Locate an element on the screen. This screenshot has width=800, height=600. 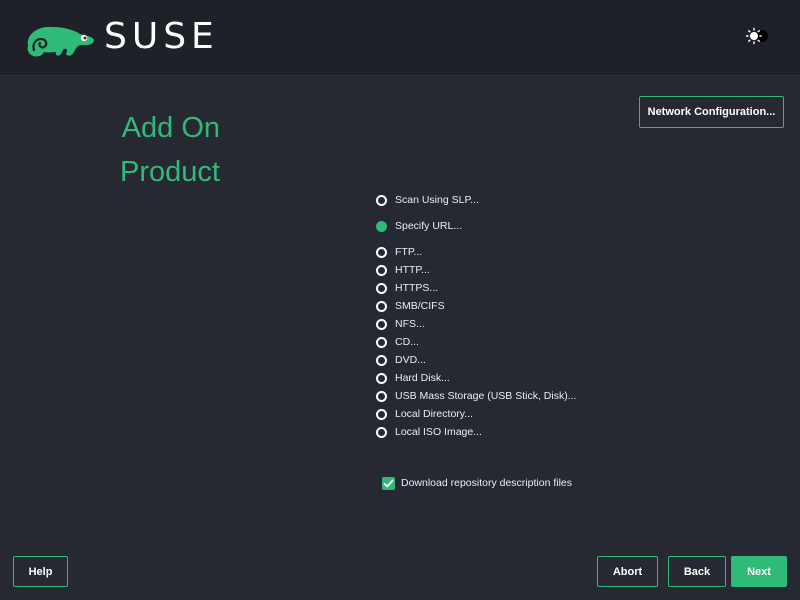
page-title-line1: Add On is located at coordinates (170, 128).